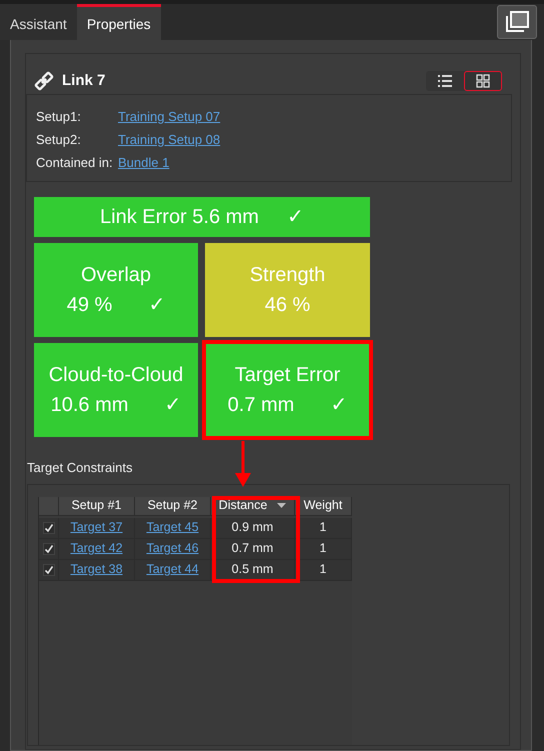 This screenshot has height=751, width=544. I want to click on tile-value: 0.7 mm, so click(261, 405).